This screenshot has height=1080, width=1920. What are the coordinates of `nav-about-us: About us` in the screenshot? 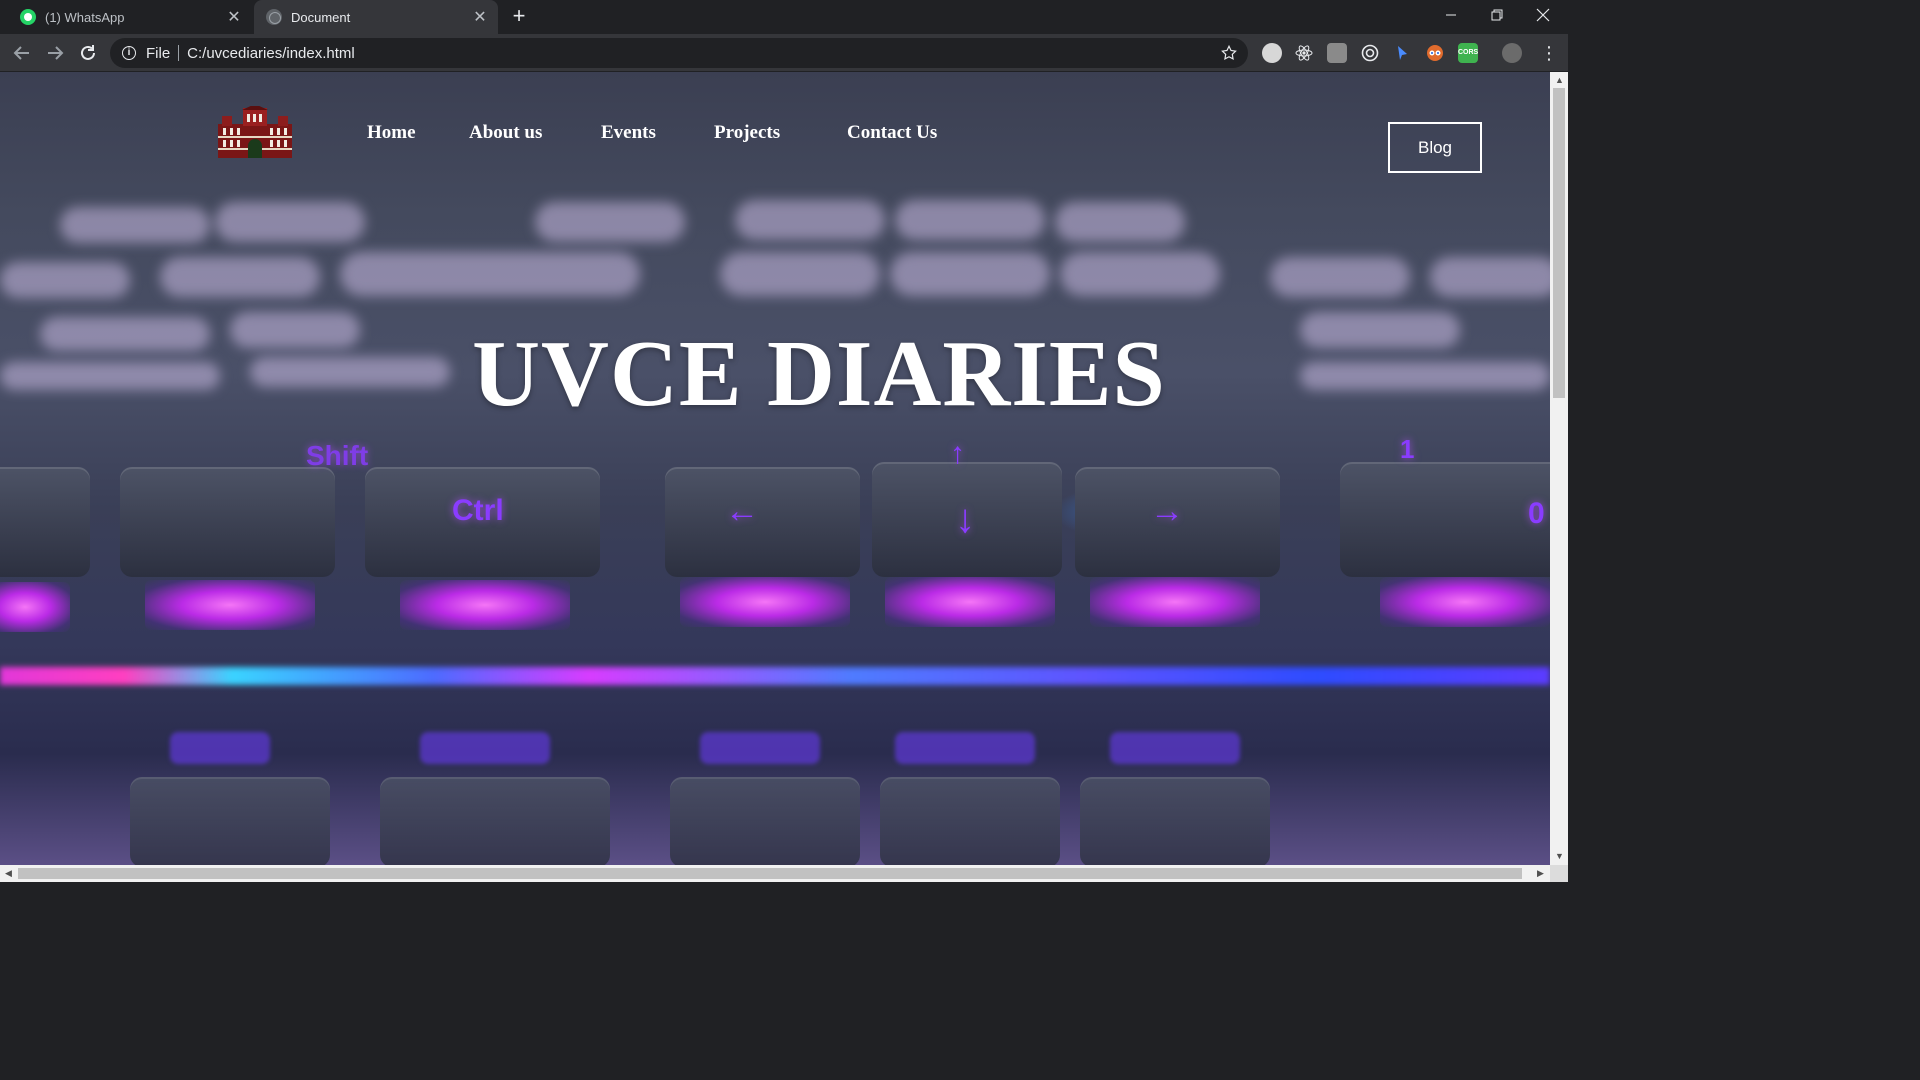 It's located at (505, 133).